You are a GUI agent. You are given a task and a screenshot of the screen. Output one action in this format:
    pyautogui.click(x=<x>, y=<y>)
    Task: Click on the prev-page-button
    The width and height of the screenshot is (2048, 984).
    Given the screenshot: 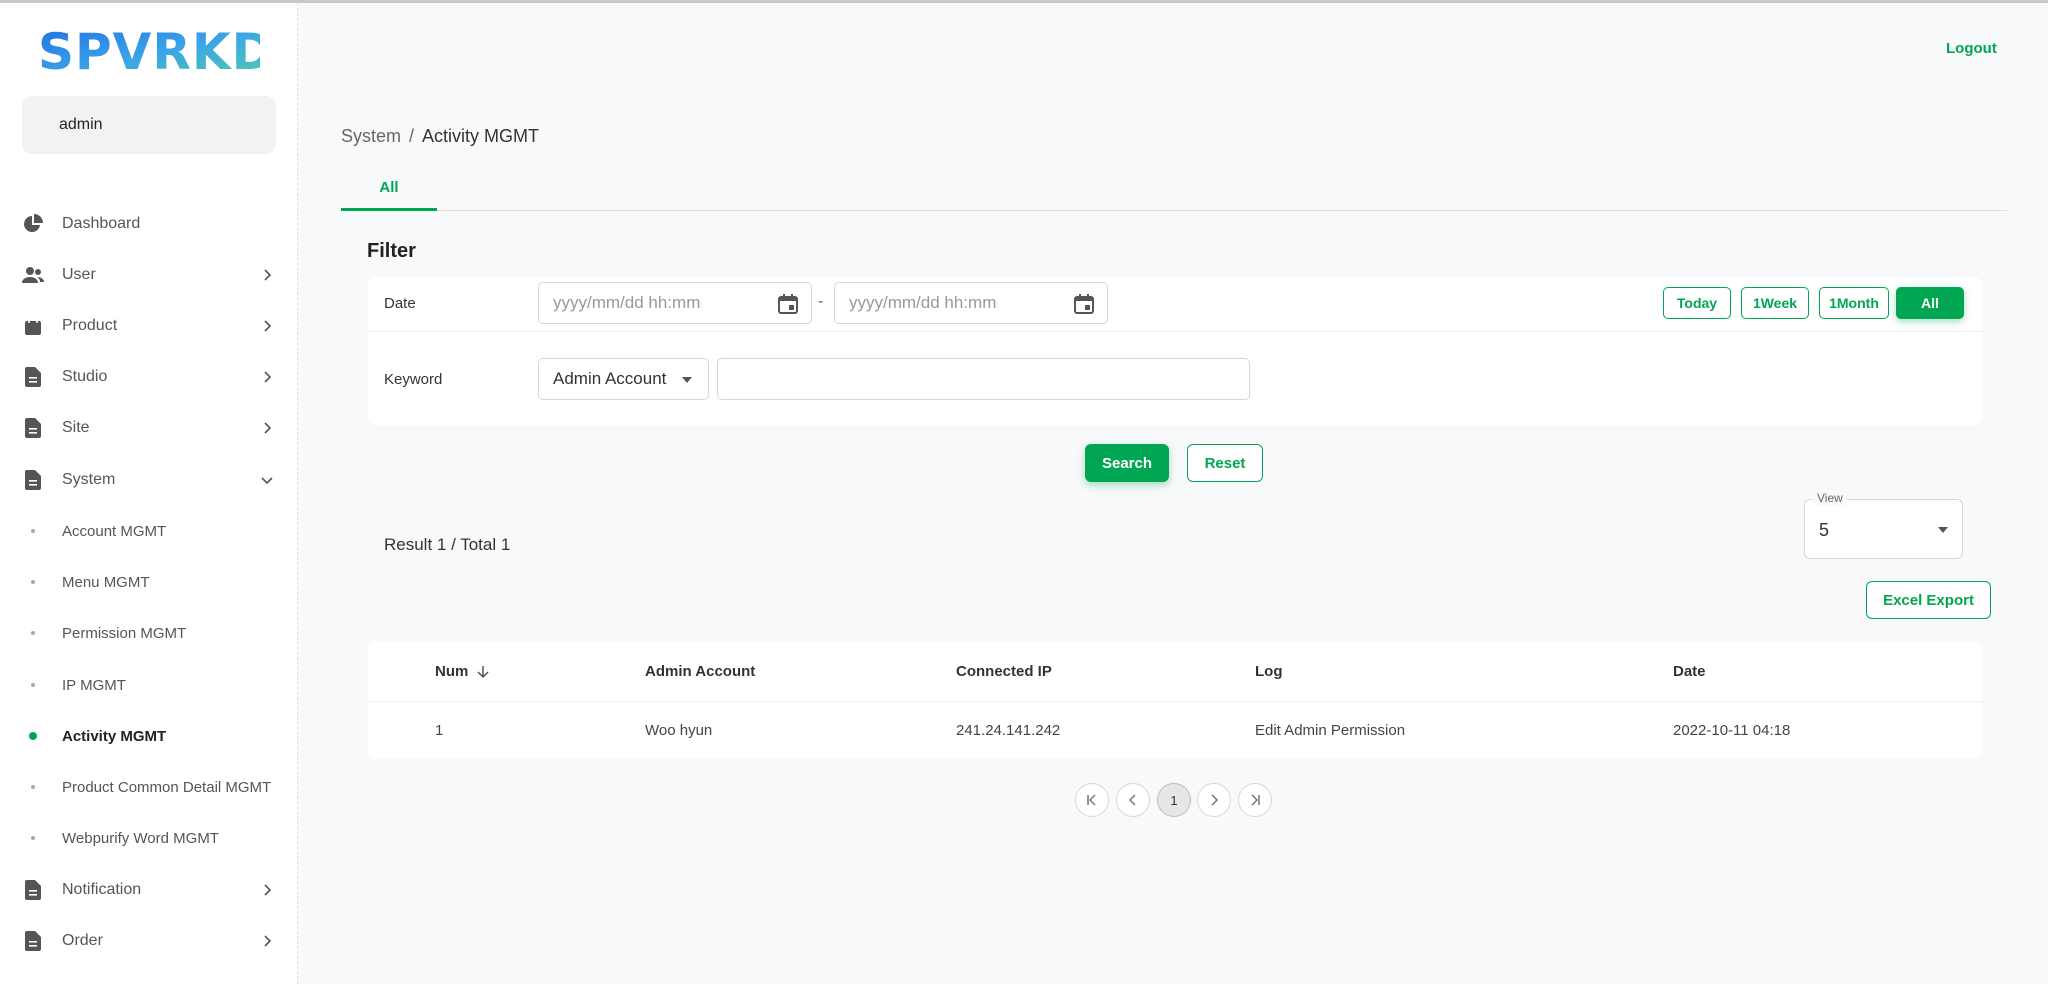 What is the action you would take?
    pyautogui.click(x=1133, y=800)
    